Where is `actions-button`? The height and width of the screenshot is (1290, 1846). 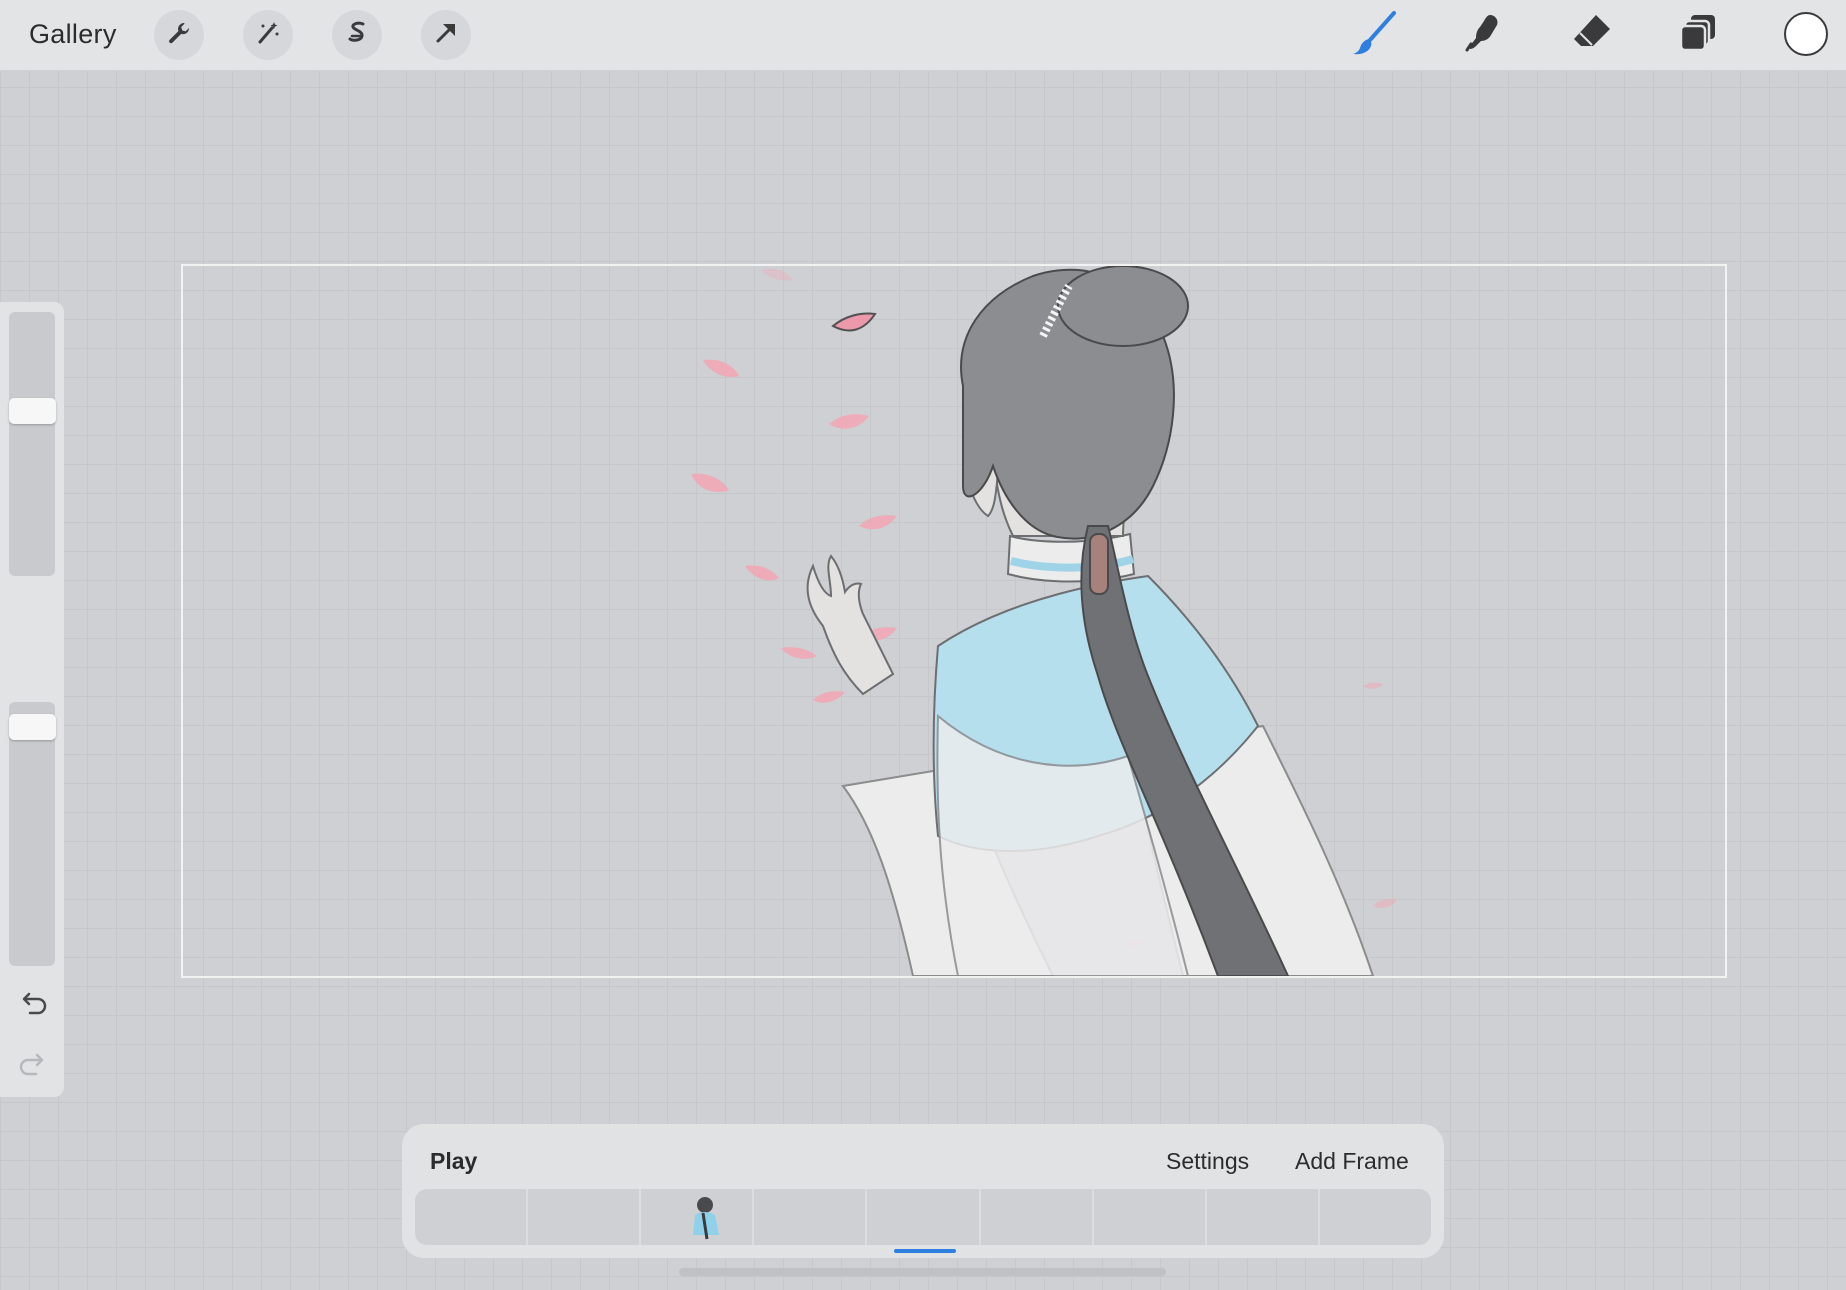
actions-button is located at coordinates (179, 35).